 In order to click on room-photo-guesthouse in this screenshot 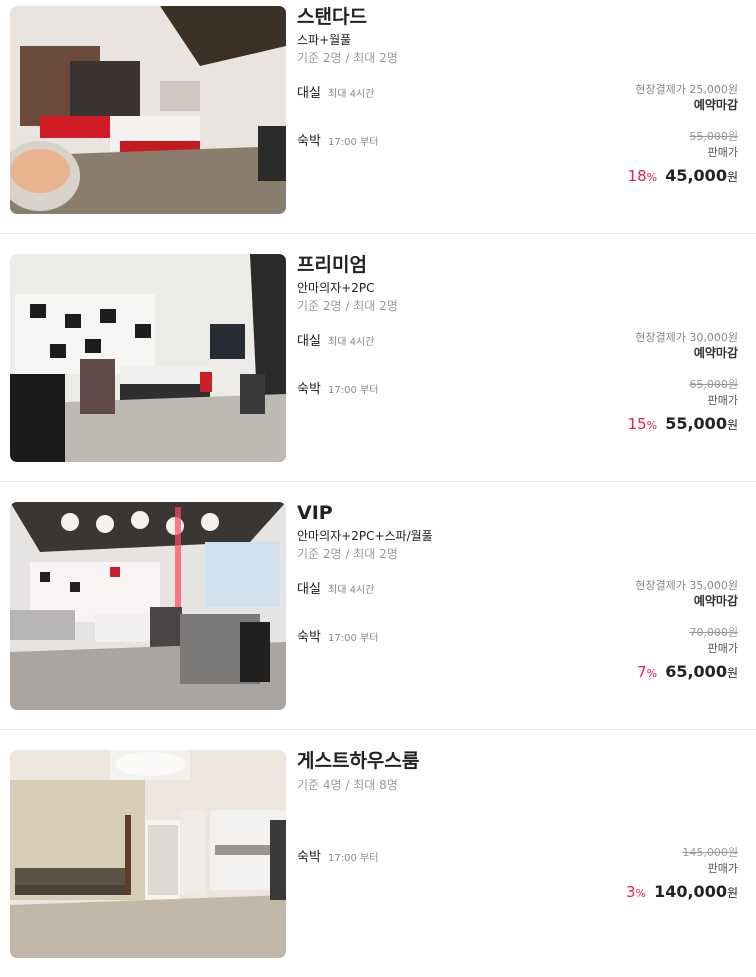, I will do `click(148, 854)`.